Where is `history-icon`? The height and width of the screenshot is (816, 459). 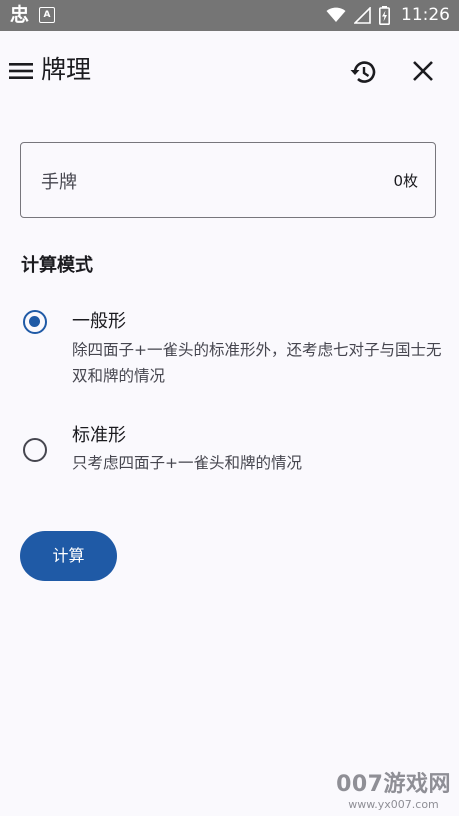 history-icon is located at coordinates (362, 72).